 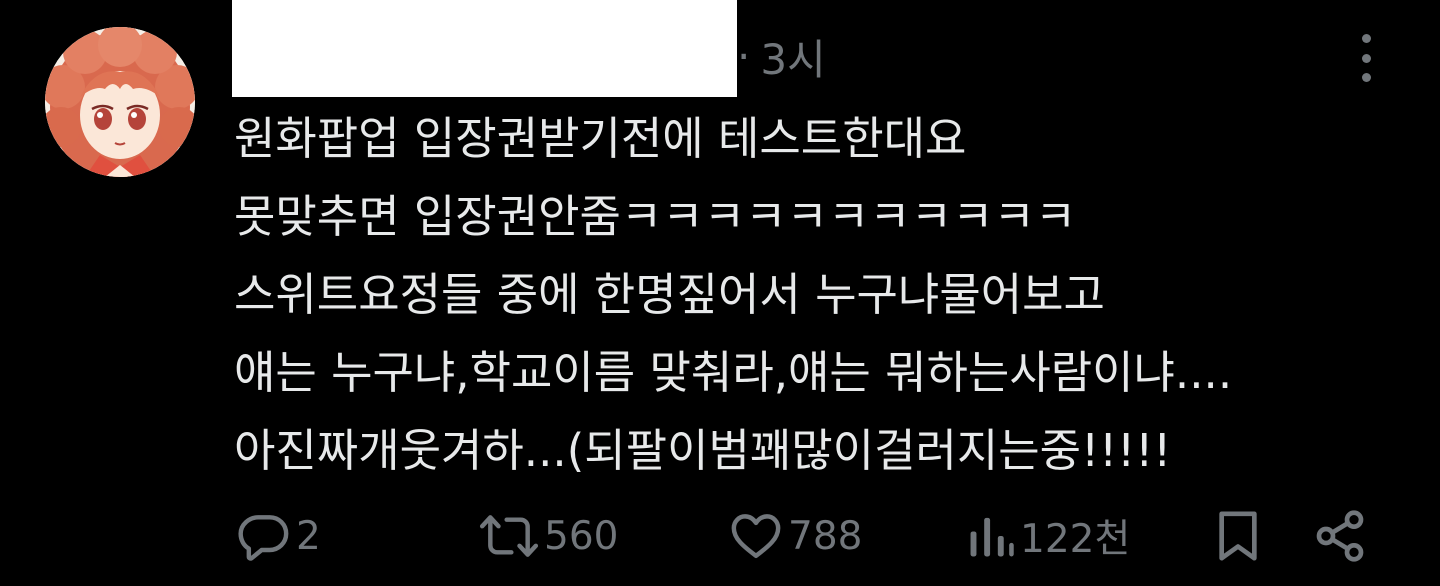 I want to click on share-icon, so click(x=1340, y=536).